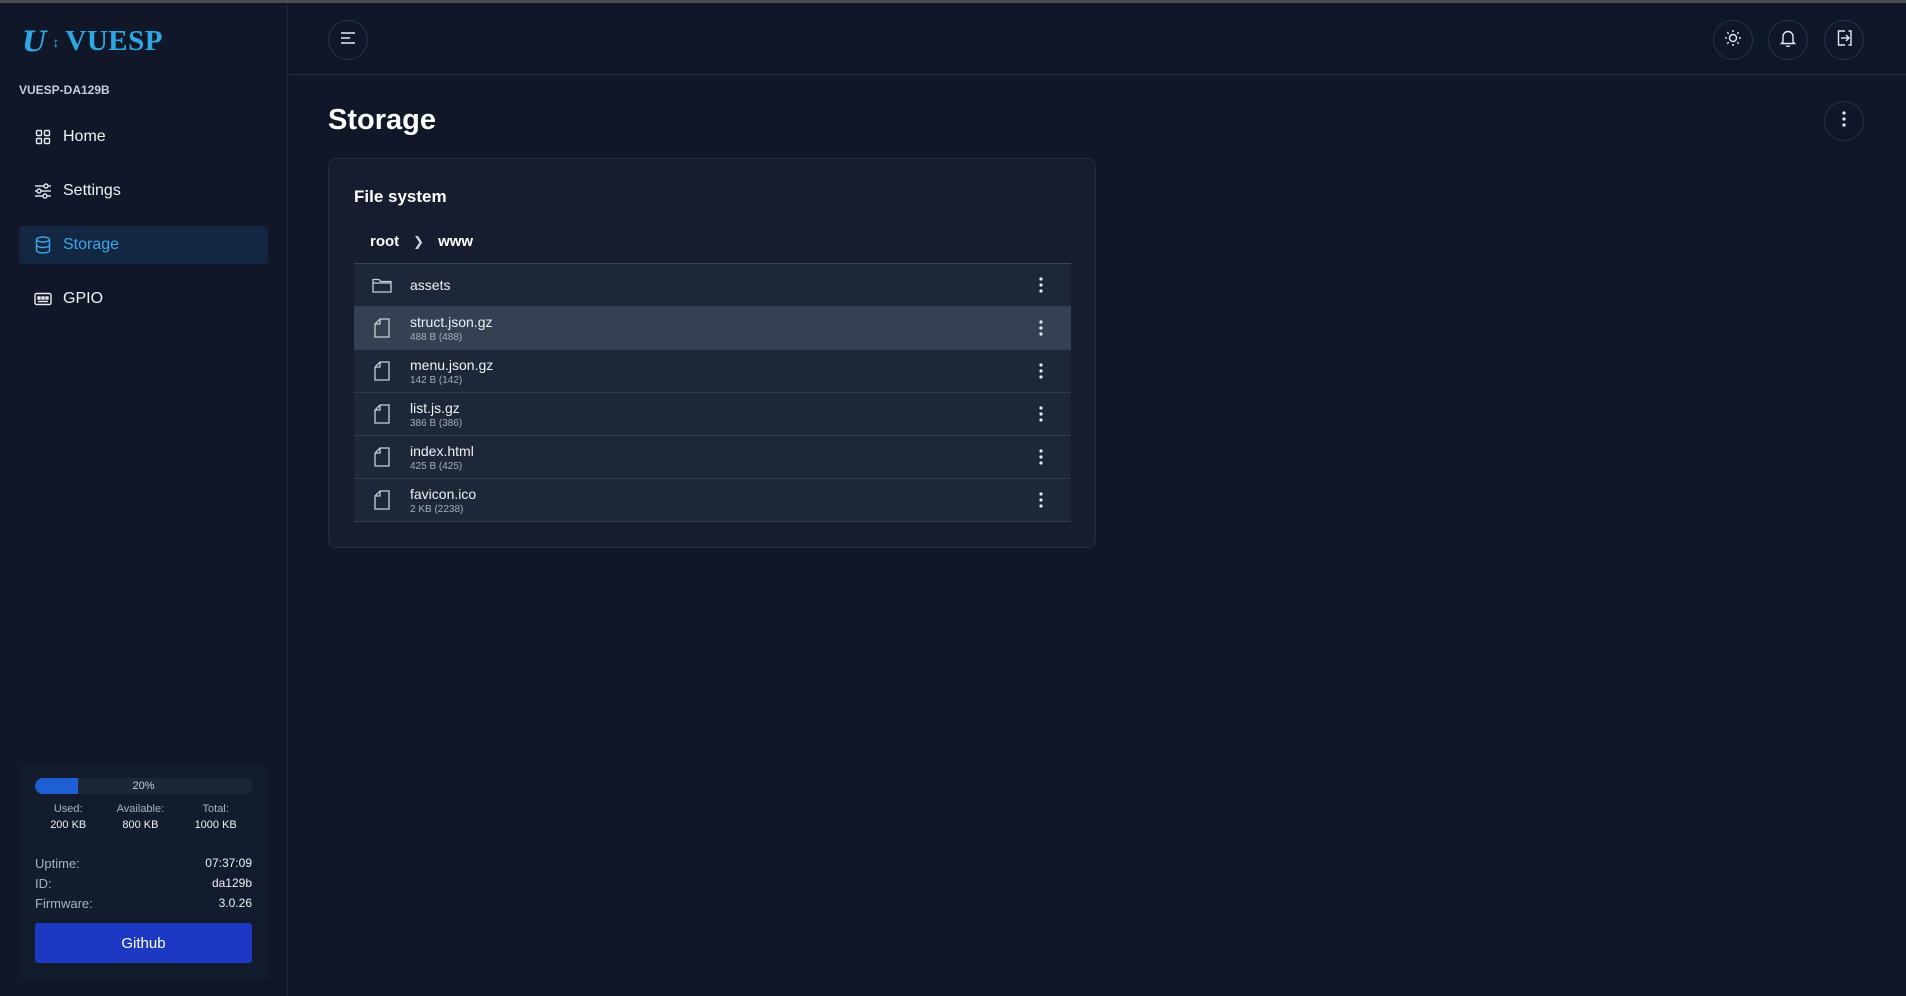 Image resolution: width=1906 pixels, height=996 pixels. I want to click on folder-icon, so click(382, 285).